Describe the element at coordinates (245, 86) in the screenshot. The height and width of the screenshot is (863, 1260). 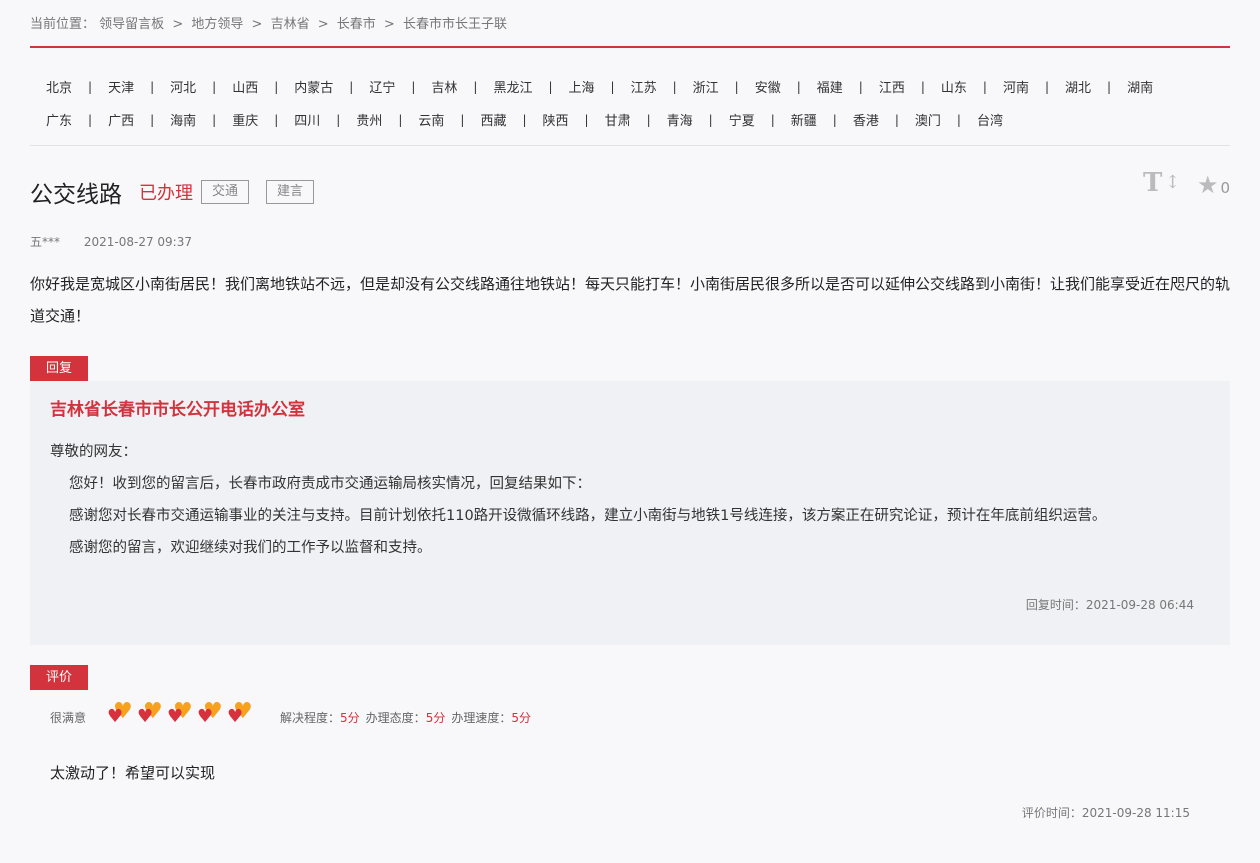
I see `region-link: 山西` at that location.